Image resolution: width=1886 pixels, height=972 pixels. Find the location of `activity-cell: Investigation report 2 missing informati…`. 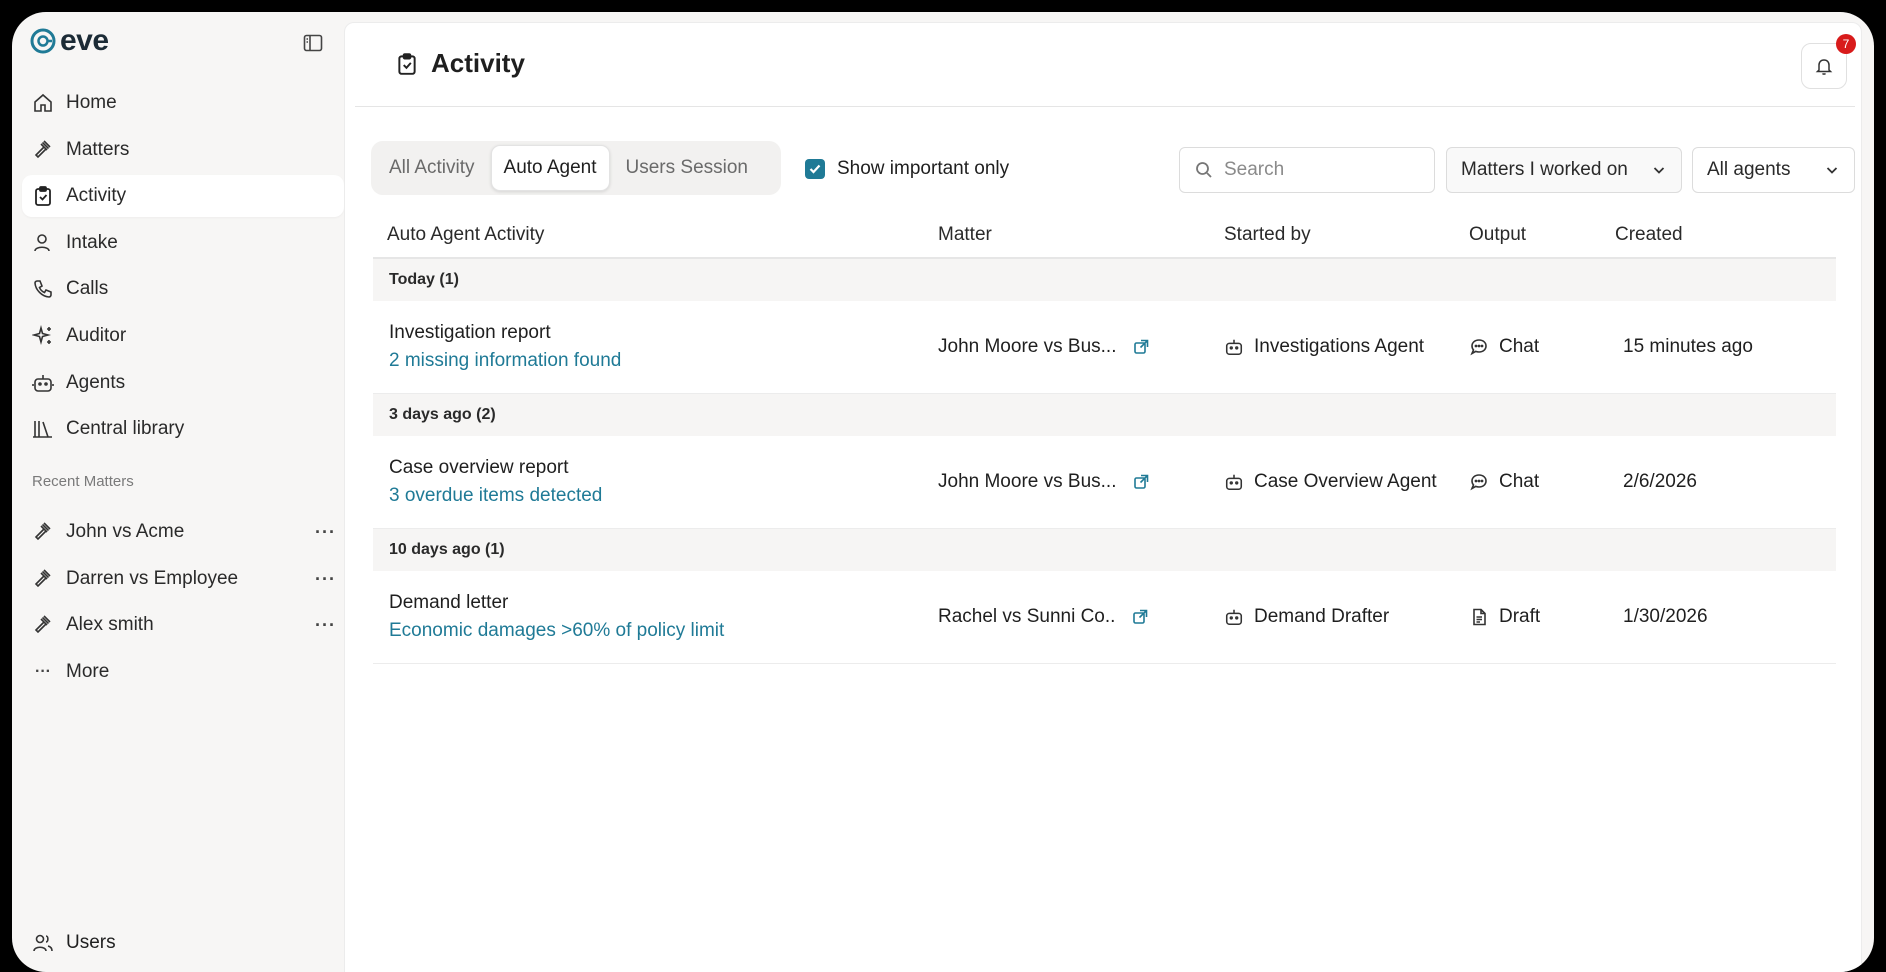

activity-cell: Investigation report 2 missing informati… is located at coordinates (655, 347).